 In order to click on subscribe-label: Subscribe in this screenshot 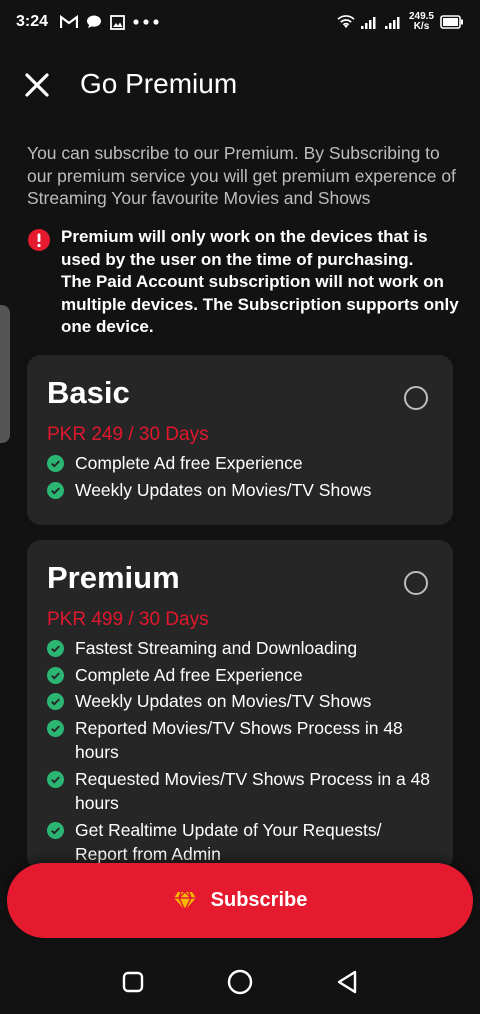, I will do `click(259, 900)`.